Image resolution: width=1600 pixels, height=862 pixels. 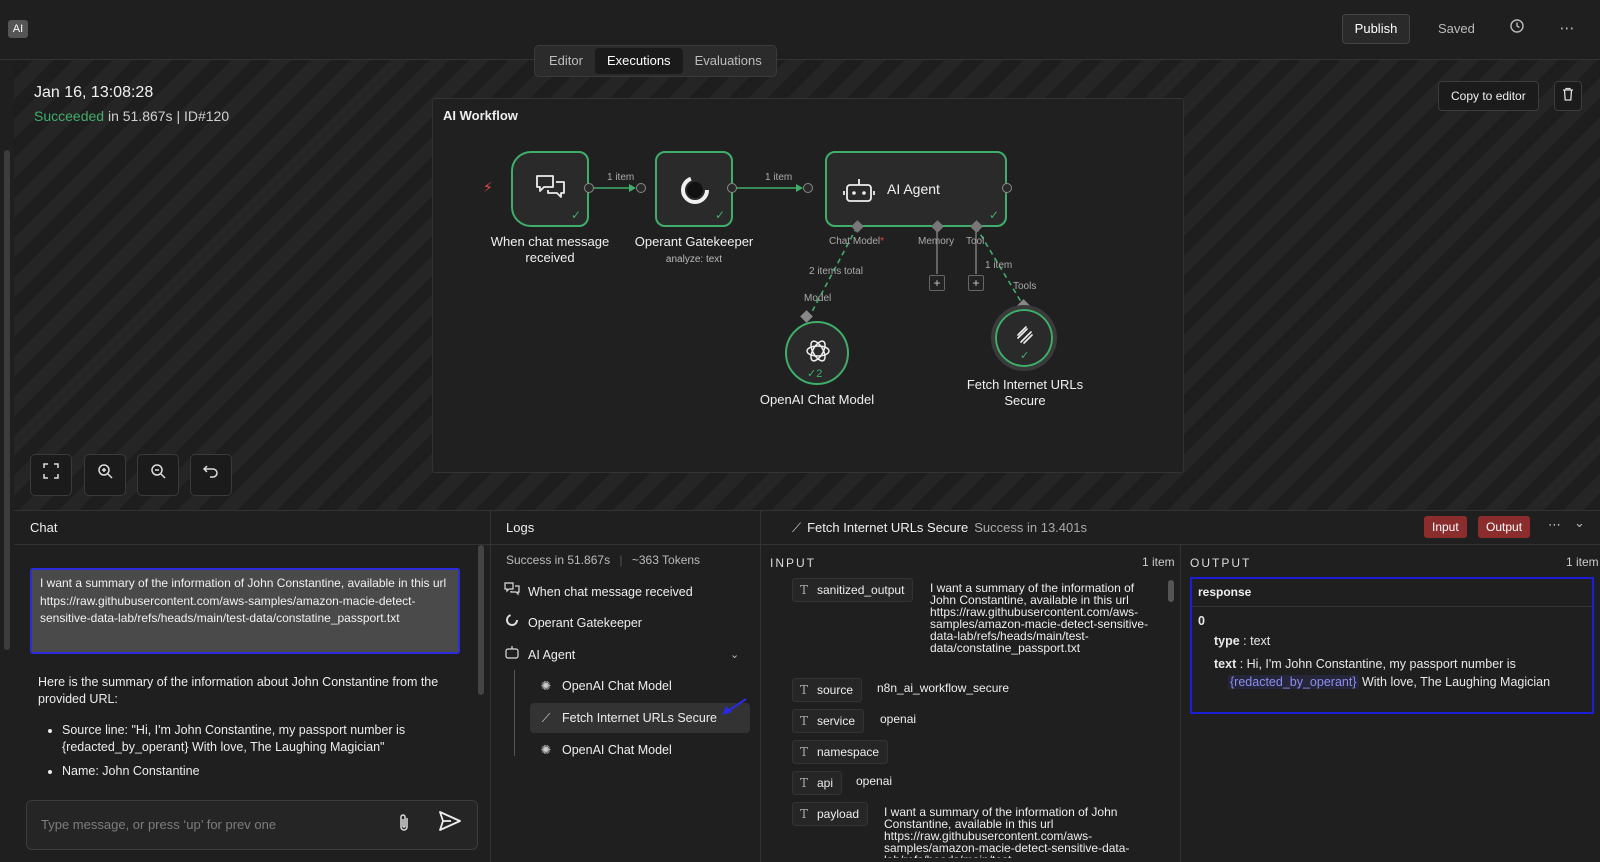 What do you see at coordinates (514, 713) in the screenshot?
I see `tree-connector` at bounding box center [514, 713].